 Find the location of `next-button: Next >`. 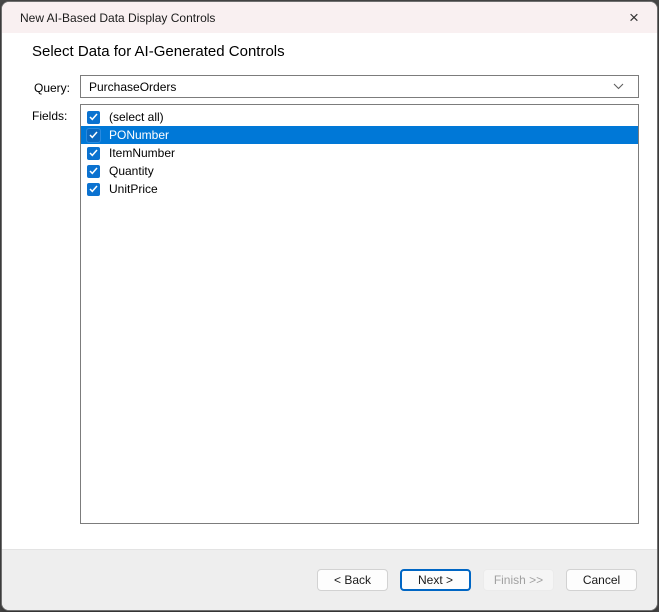

next-button: Next > is located at coordinates (435, 580).